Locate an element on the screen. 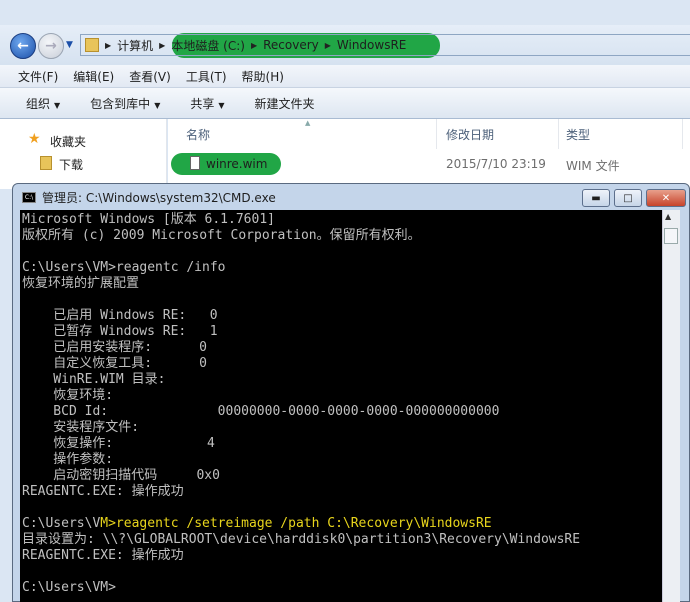 This screenshot has height=602, width=690. back-button: ← is located at coordinates (23, 46).